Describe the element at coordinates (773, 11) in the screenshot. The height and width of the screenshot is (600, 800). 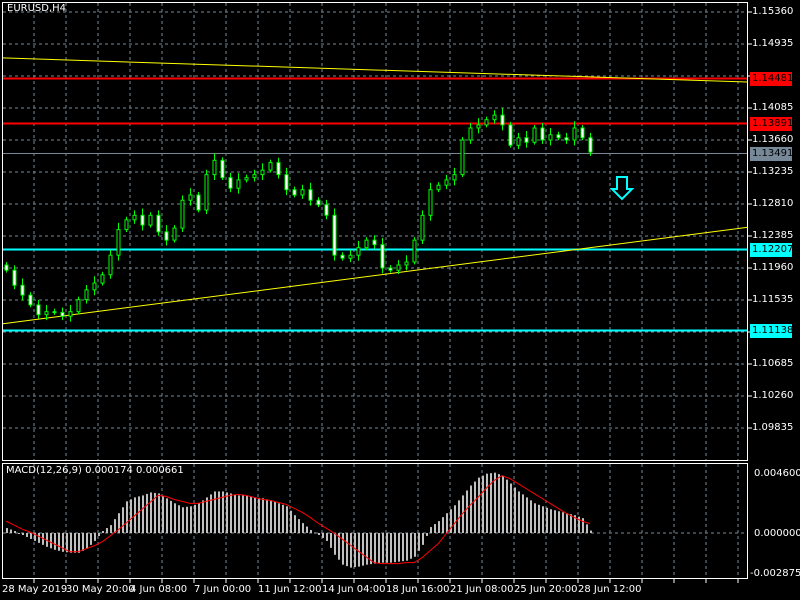
I see `price-label: 1.15360` at that location.